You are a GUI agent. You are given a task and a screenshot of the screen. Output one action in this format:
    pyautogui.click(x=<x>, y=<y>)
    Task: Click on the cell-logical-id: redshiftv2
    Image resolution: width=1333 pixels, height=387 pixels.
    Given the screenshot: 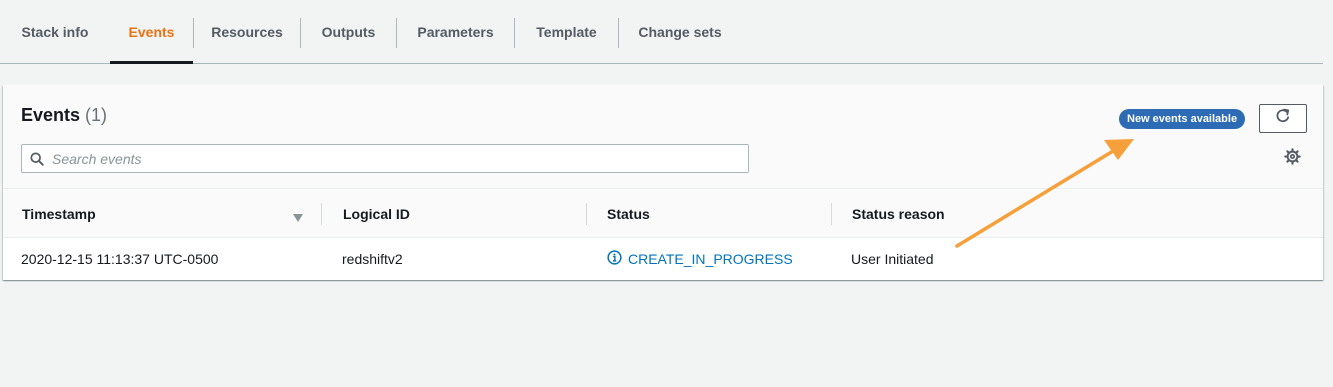 What is the action you would take?
    pyautogui.click(x=372, y=259)
    